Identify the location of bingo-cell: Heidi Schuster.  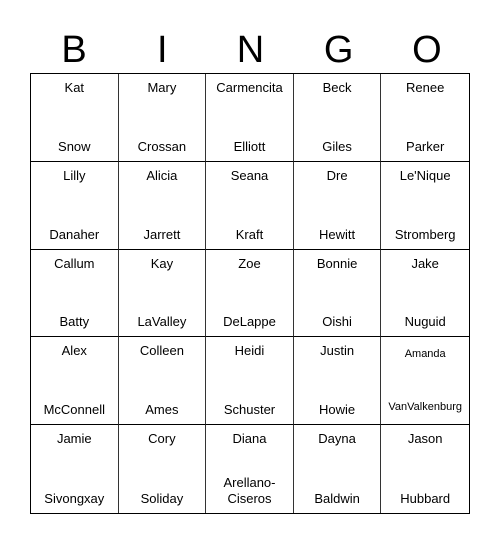
(250, 381).